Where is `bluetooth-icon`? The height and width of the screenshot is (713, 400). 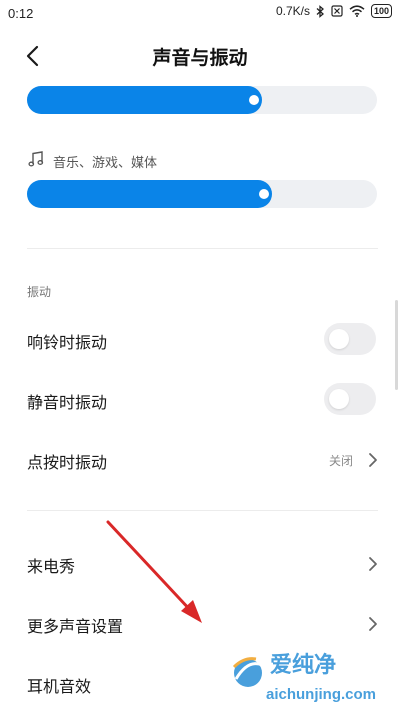
bluetooth-icon is located at coordinates (320, 11).